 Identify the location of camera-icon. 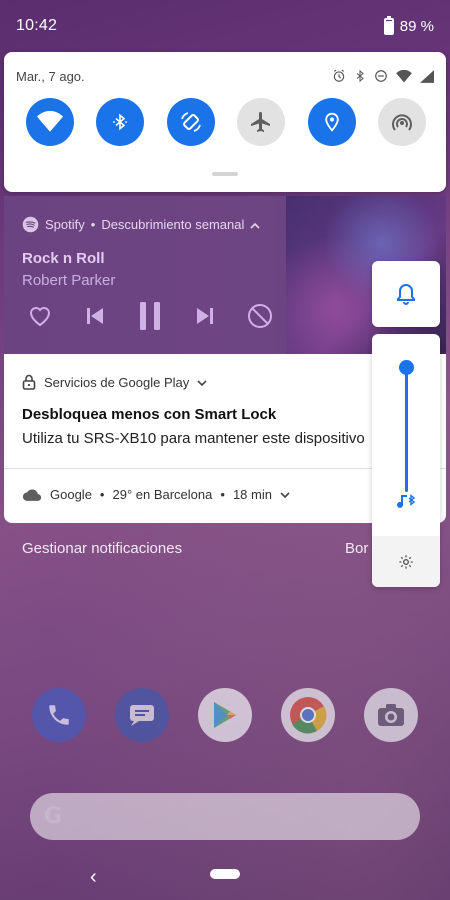
(390, 715).